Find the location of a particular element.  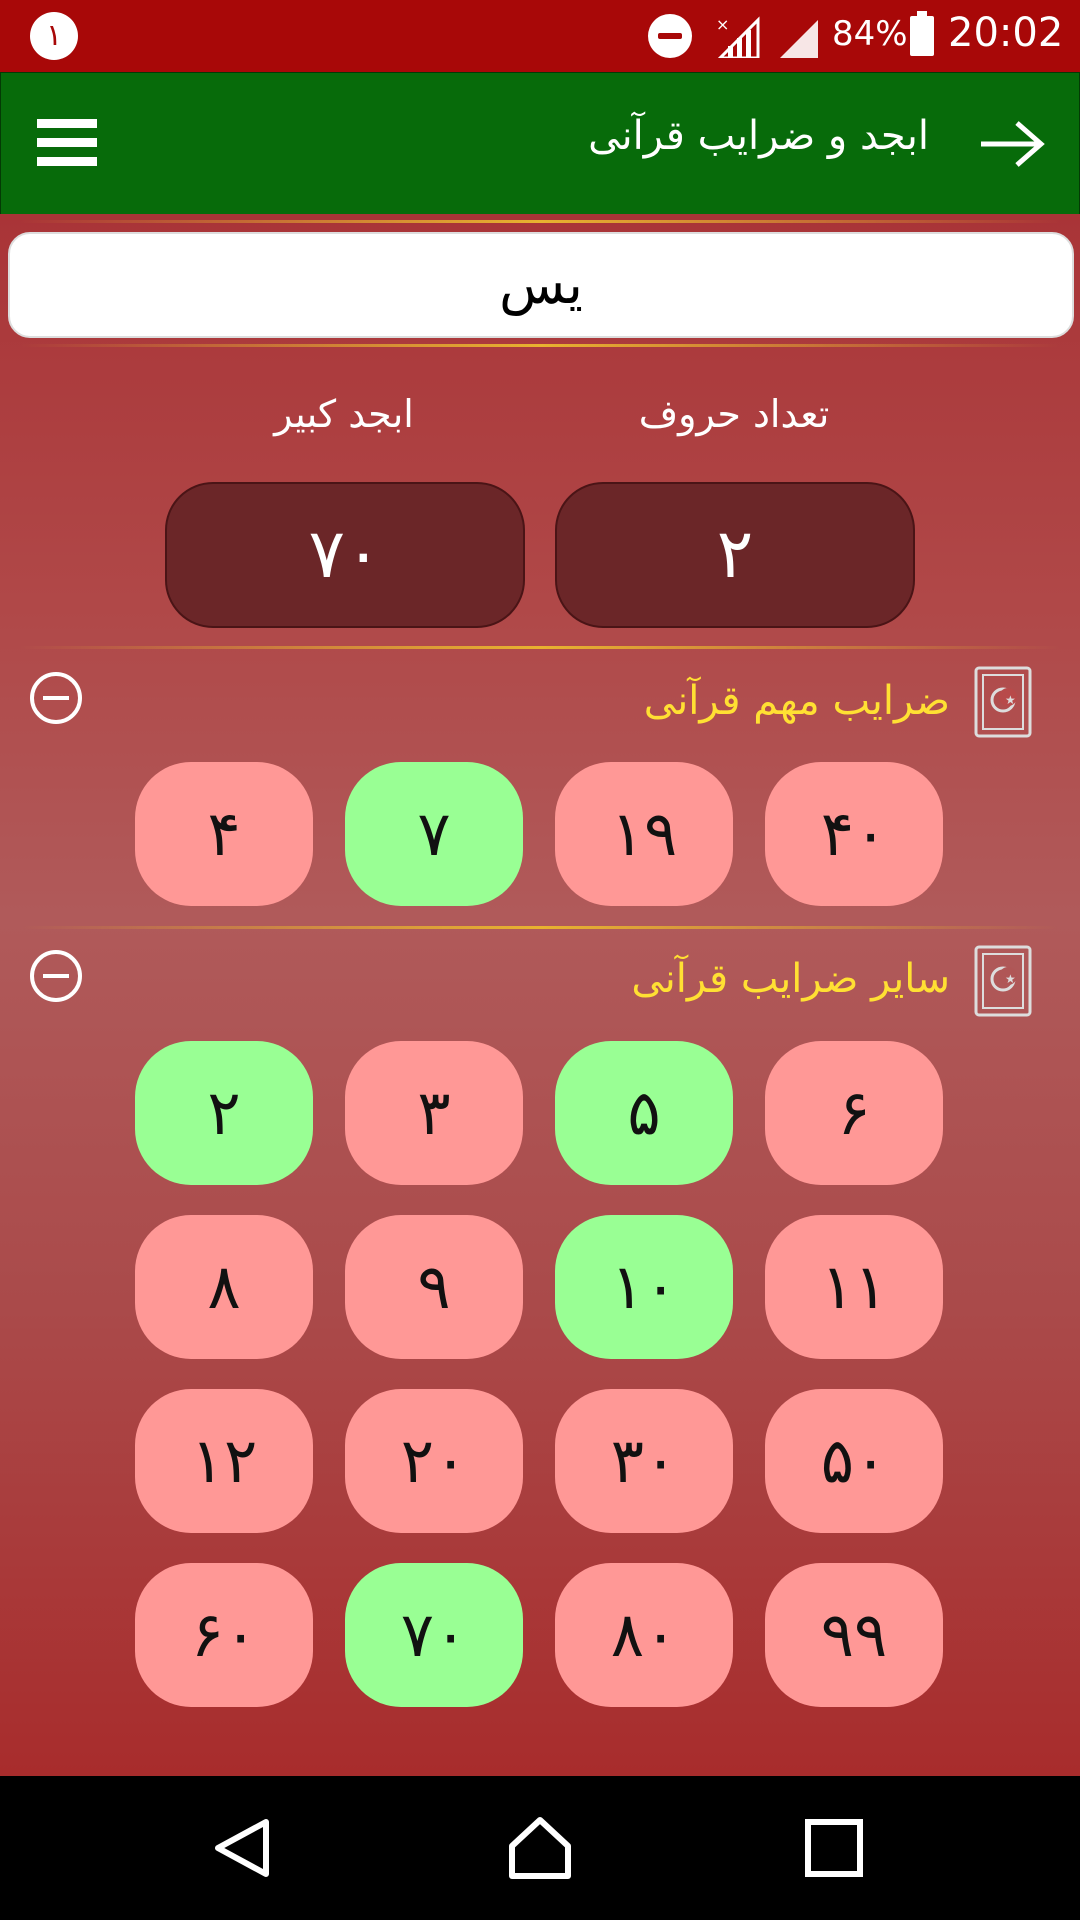

coefficient-pill: ٩ is located at coordinates (434, 1287).